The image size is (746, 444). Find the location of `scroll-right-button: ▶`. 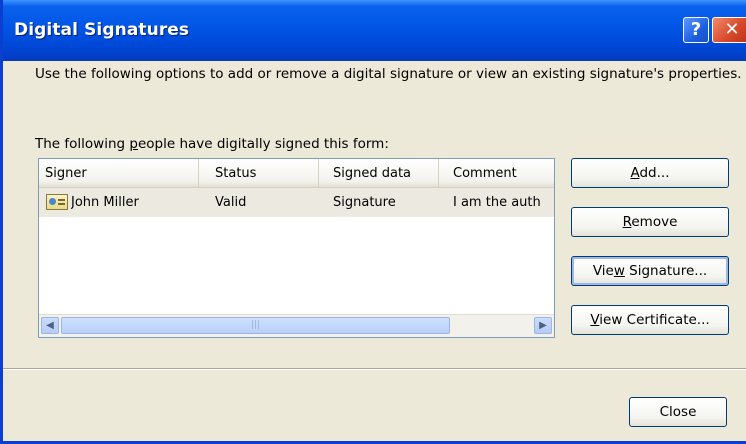

scroll-right-button: ▶ is located at coordinates (543, 325).